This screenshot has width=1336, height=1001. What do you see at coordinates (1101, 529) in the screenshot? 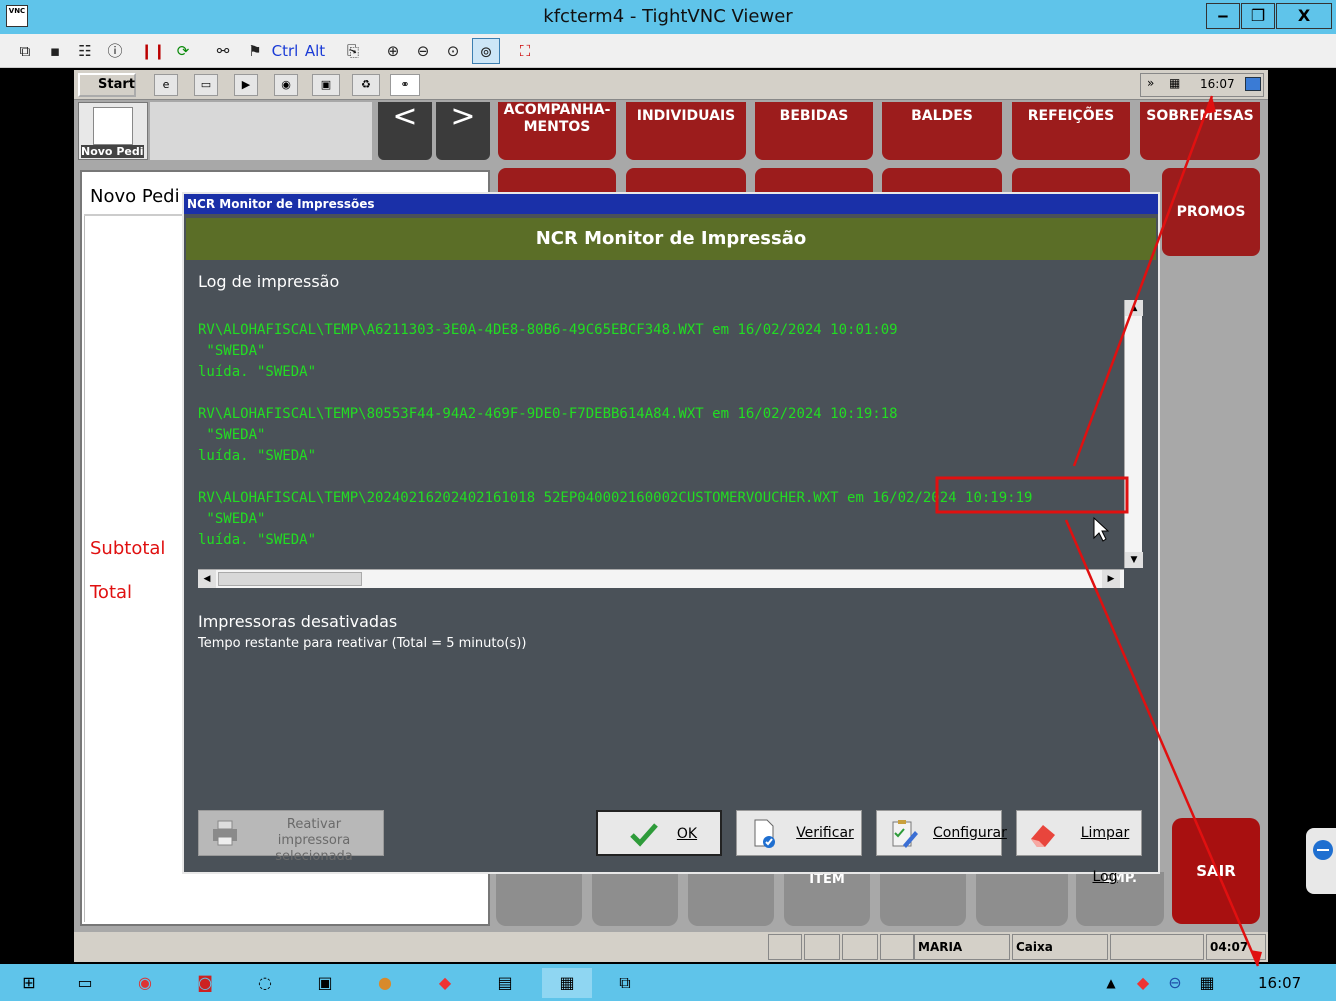
I see `mouse-cursor-icon` at bounding box center [1101, 529].